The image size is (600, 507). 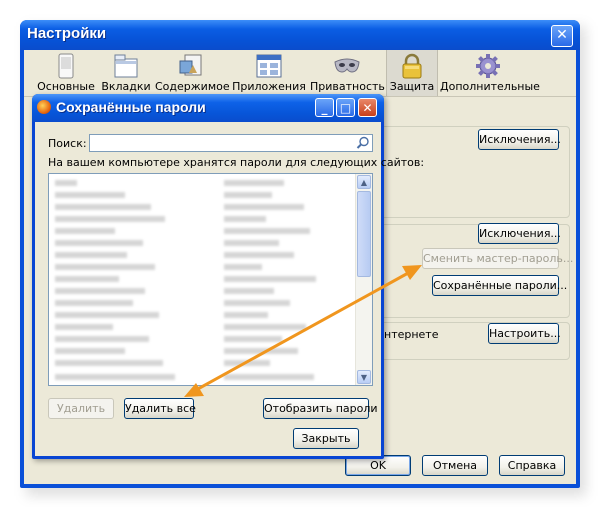 What do you see at coordinates (303, 331) in the screenshot?
I see `annotation-arrow-icon` at bounding box center [303, 331].